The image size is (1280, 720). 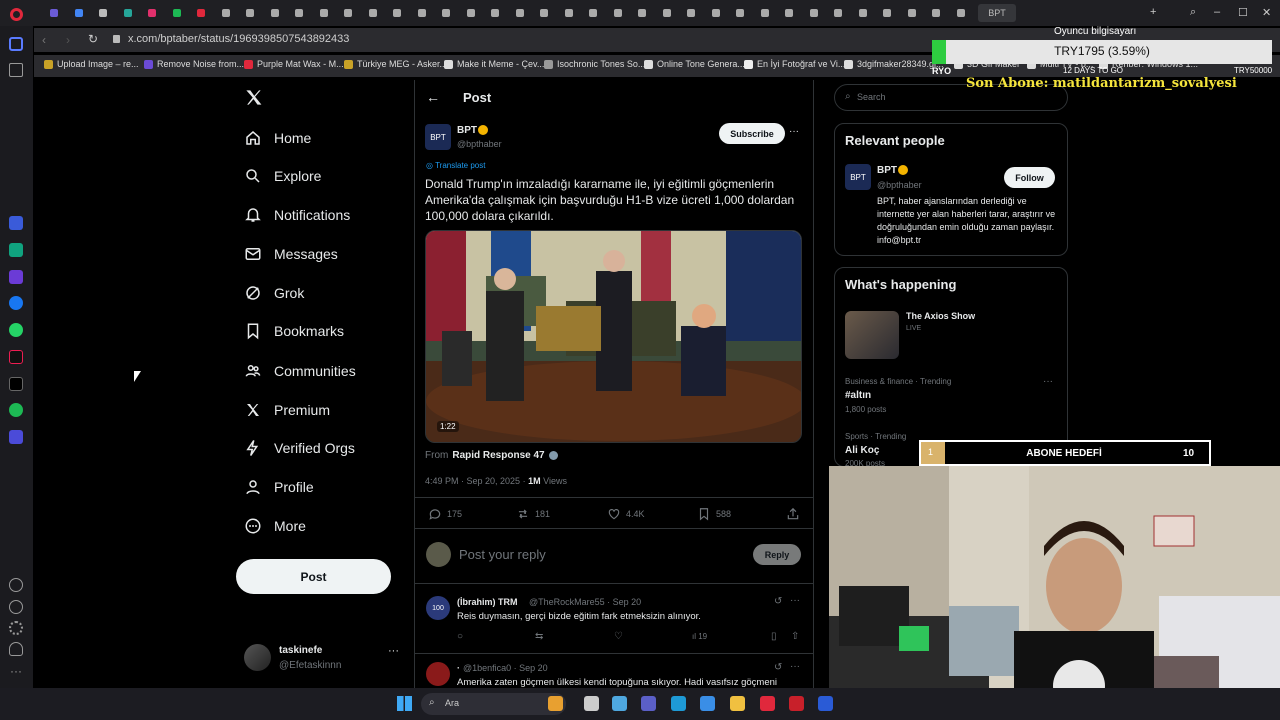 What do you see at coordinates (279, 487) in the screenshot?
I see `nav-item-profile: Profile` at bounding box center [279, 487].